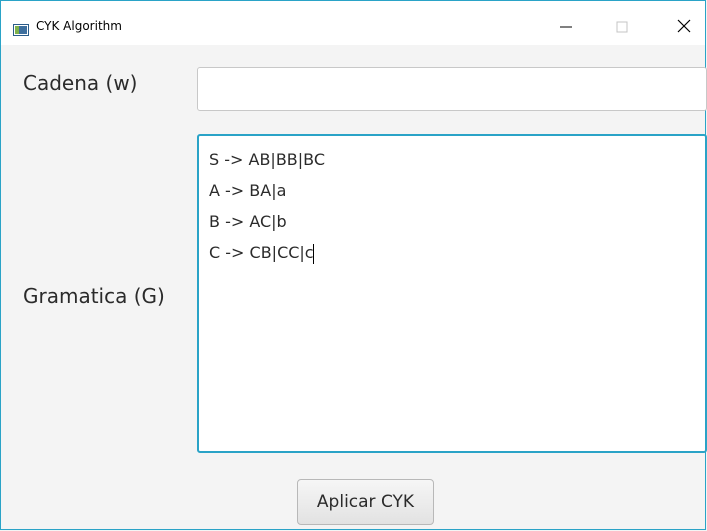  What do you see at coordinates (248, 190) in the screenshot?
I see `grammar-line: A -> BA|a` at bounding box center [248, 190].